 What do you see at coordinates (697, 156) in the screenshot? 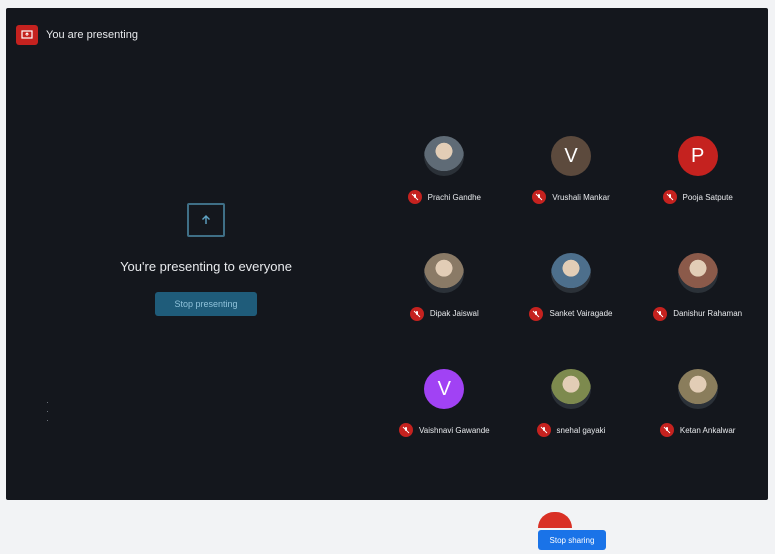
I see `participant-avatar: P` at bounding box center [697, 156].